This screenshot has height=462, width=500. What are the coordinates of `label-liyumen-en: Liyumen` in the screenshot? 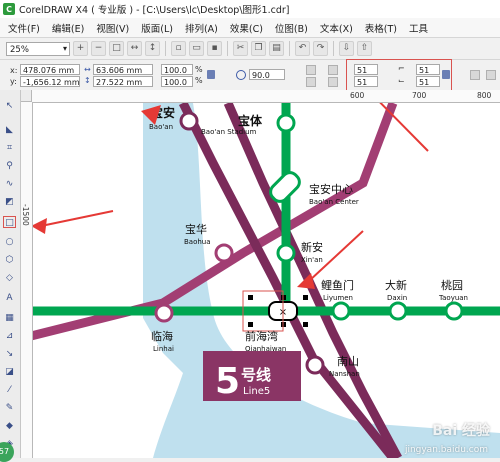 It's located at (338, 298).